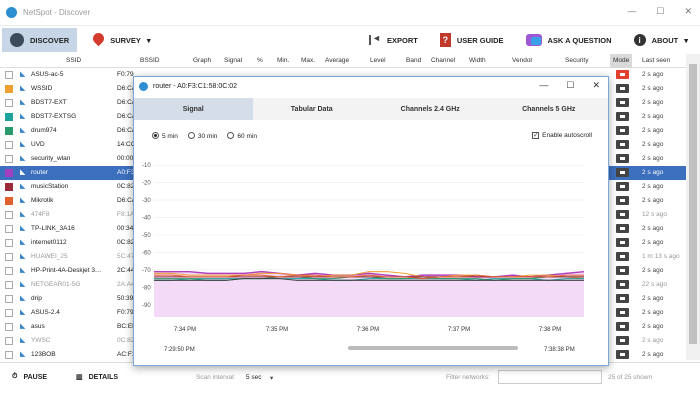 The image size is (700, 394). Describe the element at coordinates (549, 109) in the screenshot. I see `tab-channels-5: Channels 5 GHz` at that location.